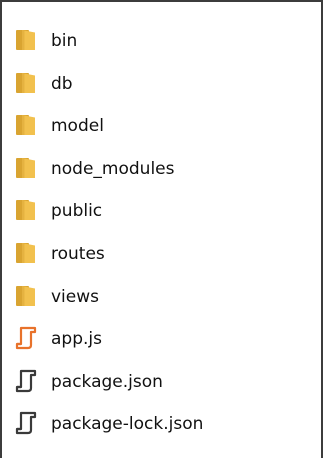 Image resolution: width=326 pixels, height=460 pixels. I want to click on list-item-package-lock-json: package-lock.json, so click(109, 435).